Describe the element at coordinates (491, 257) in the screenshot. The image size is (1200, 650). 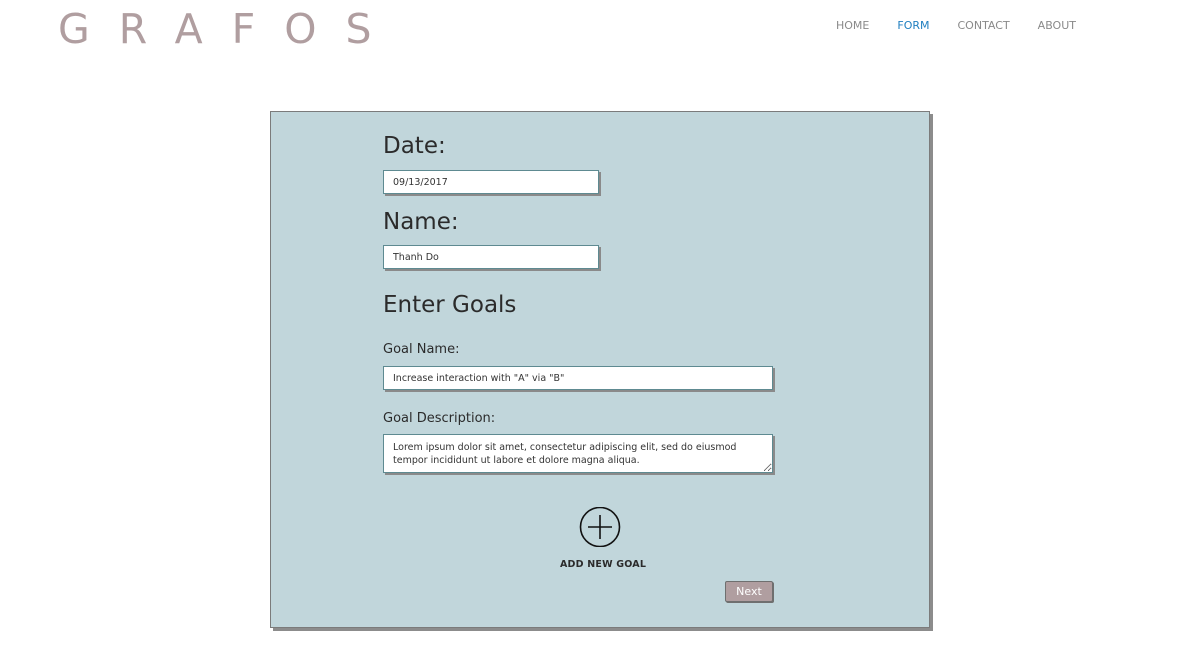
I see `name-input` at that location.